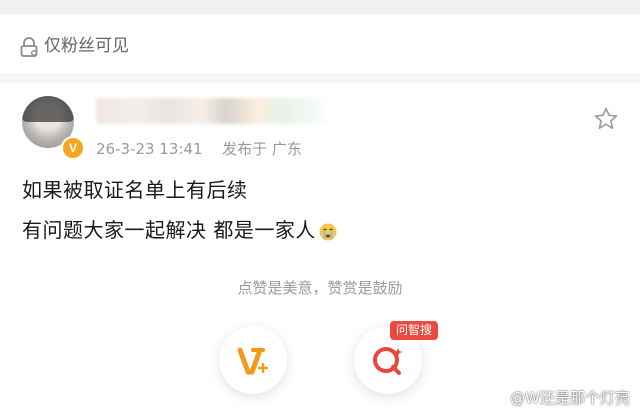 Image resolution: width=640 pixels, height=413 pixels. I want to click on avatar-hair, so click(48, 109).